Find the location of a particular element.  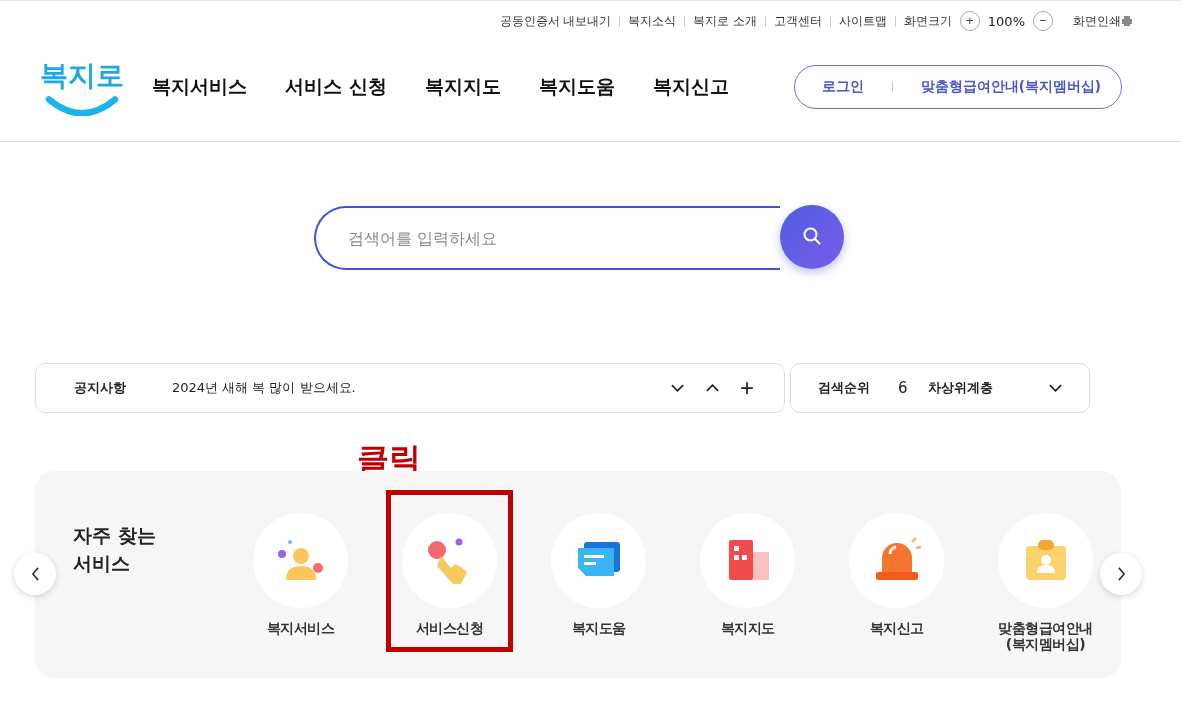

utility-link: 공동인증서 내보내기 is located at coordinates (555, 21).